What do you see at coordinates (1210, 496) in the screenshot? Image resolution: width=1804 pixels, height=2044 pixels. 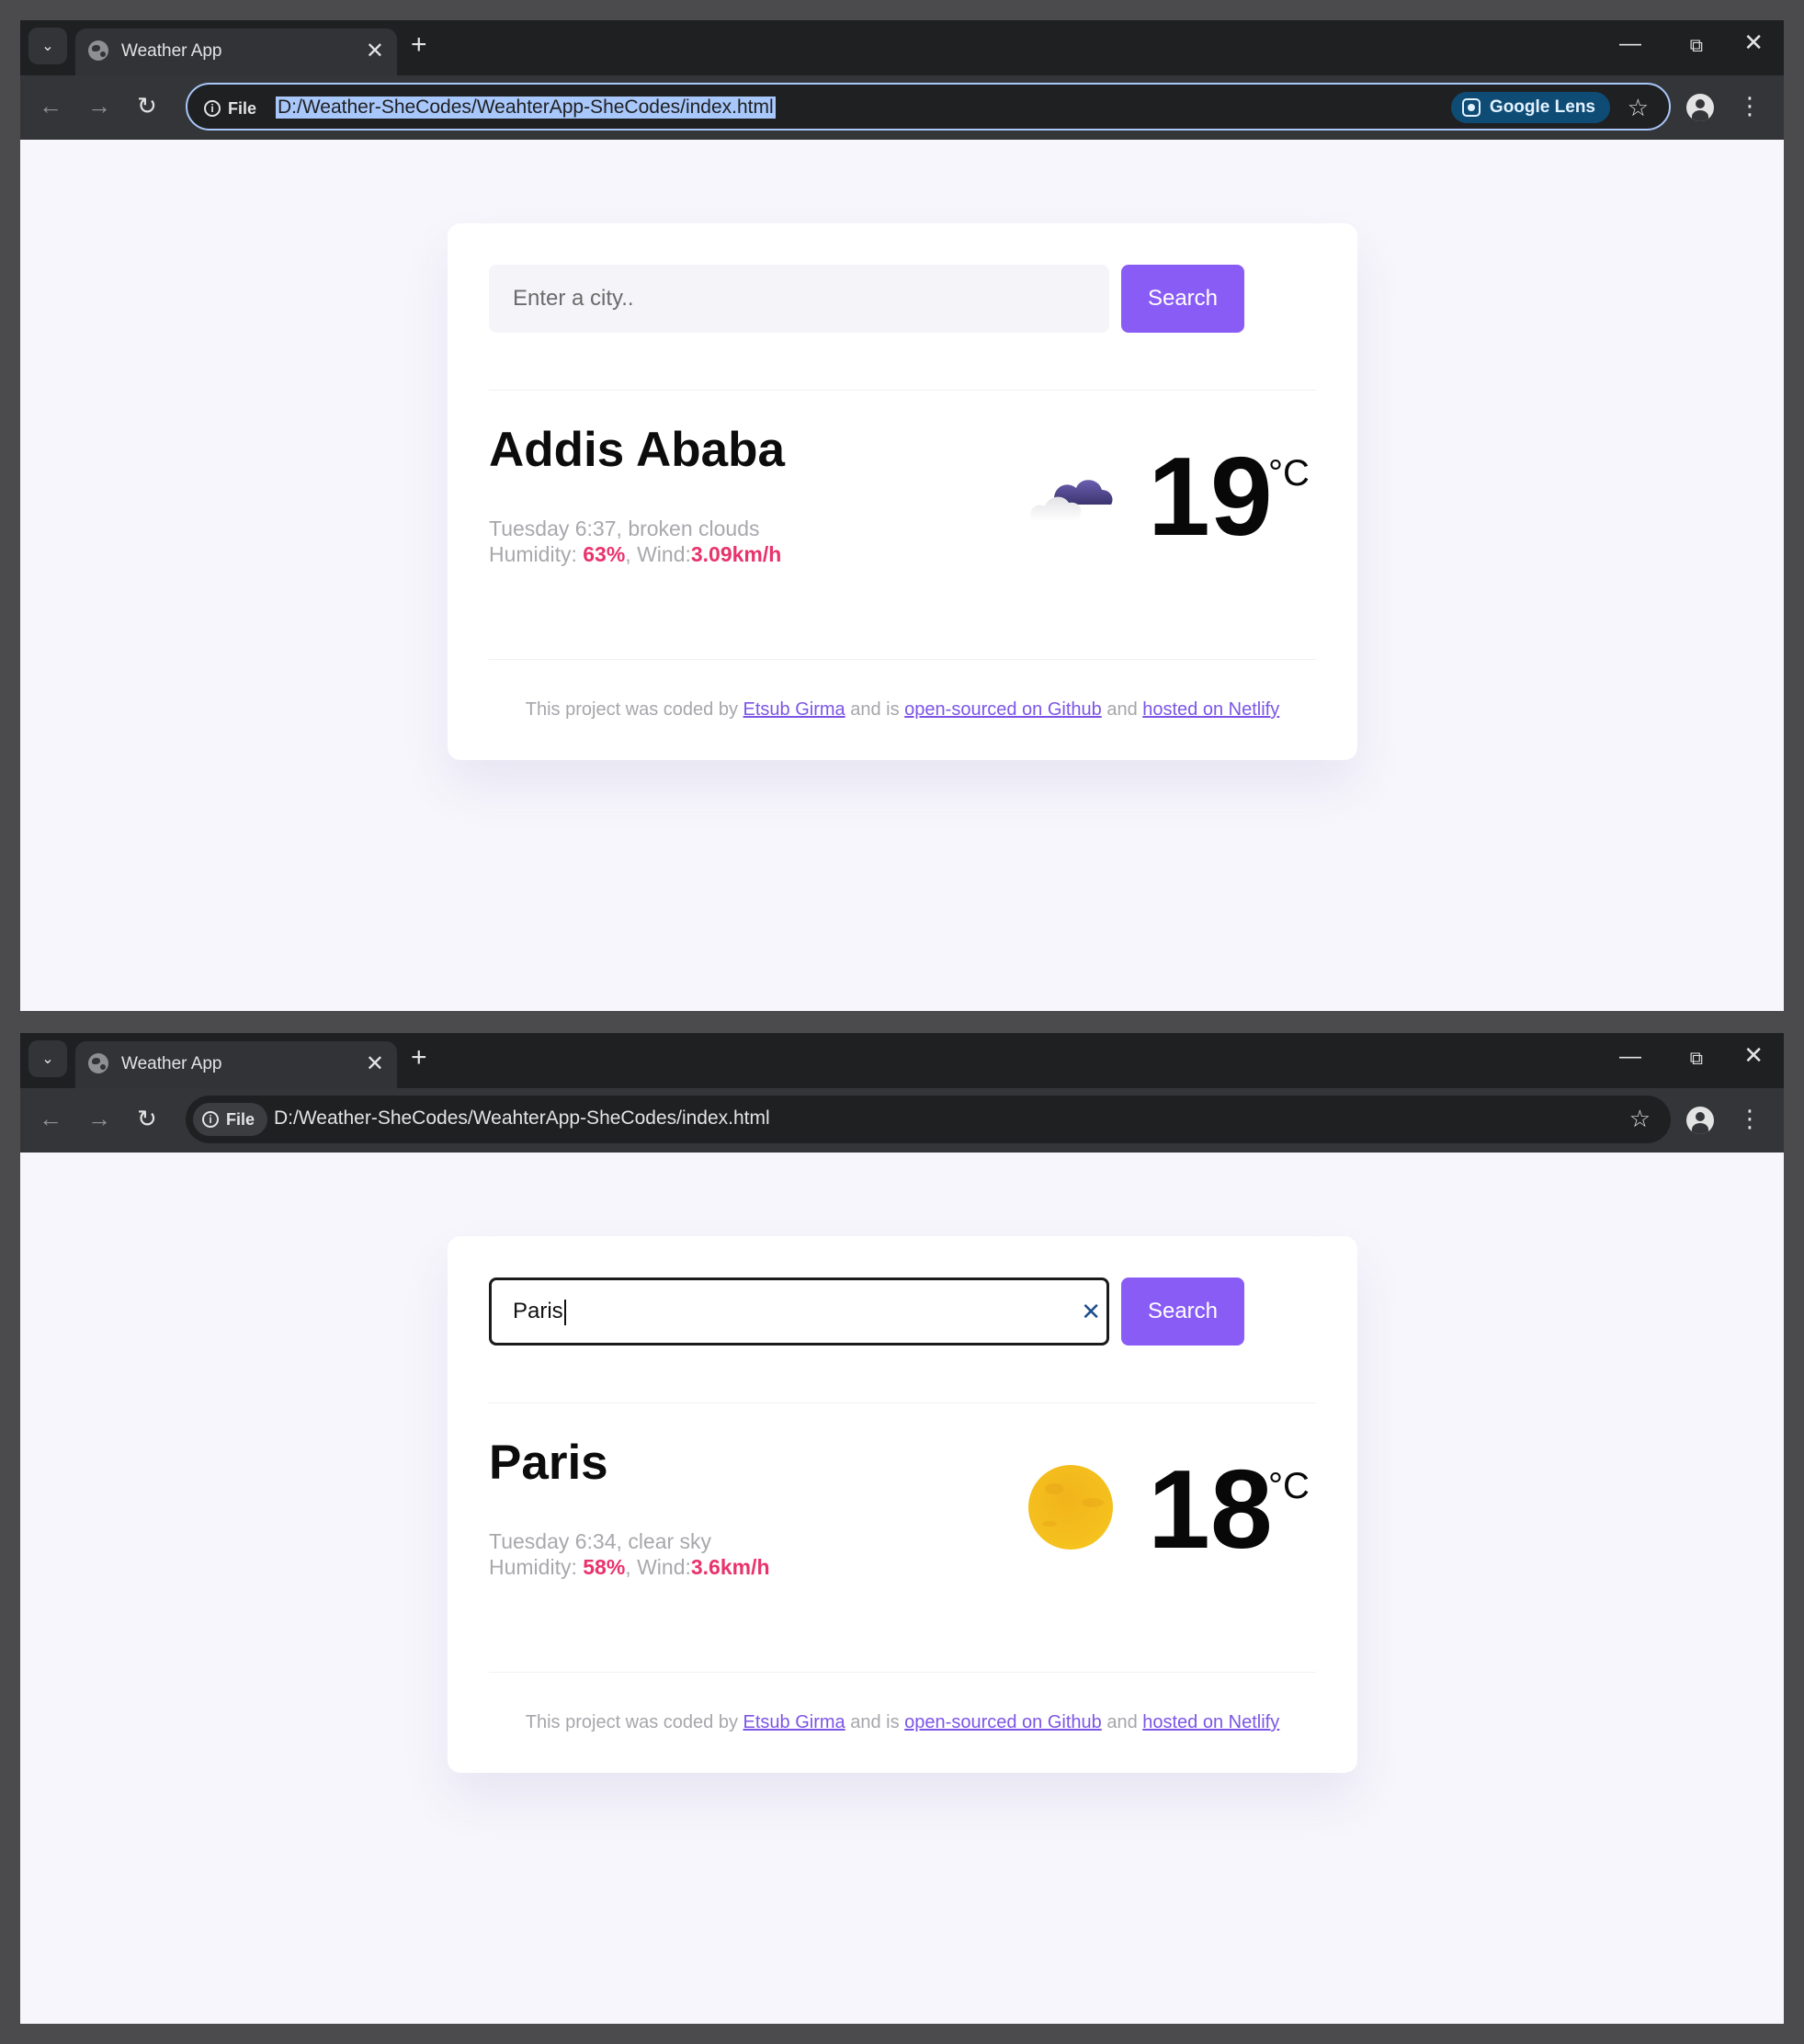 I see `temperature-value: 19` at bounding box center [1210, 496].